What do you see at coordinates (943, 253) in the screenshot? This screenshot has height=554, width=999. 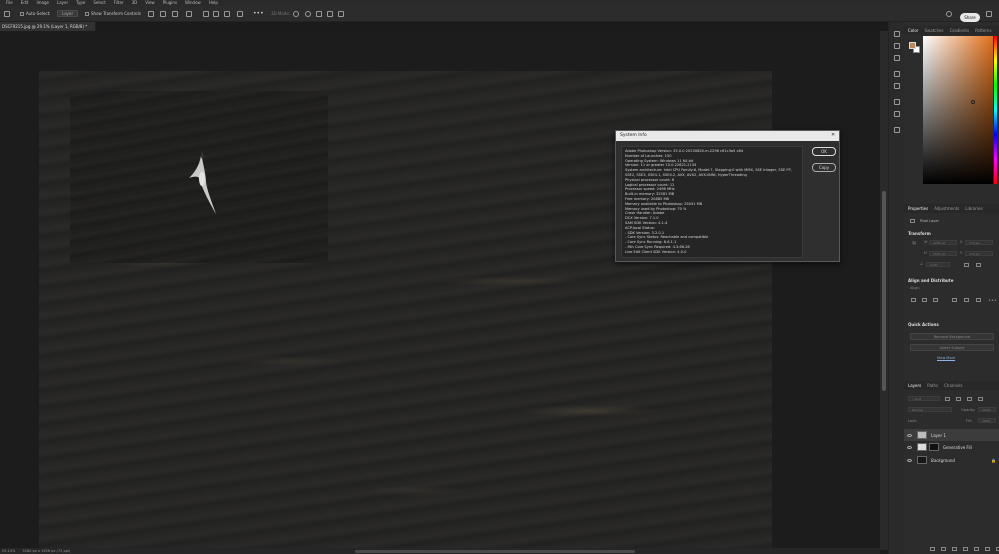 I see `height-field: 1521 px` at bounding box center [943, 253].